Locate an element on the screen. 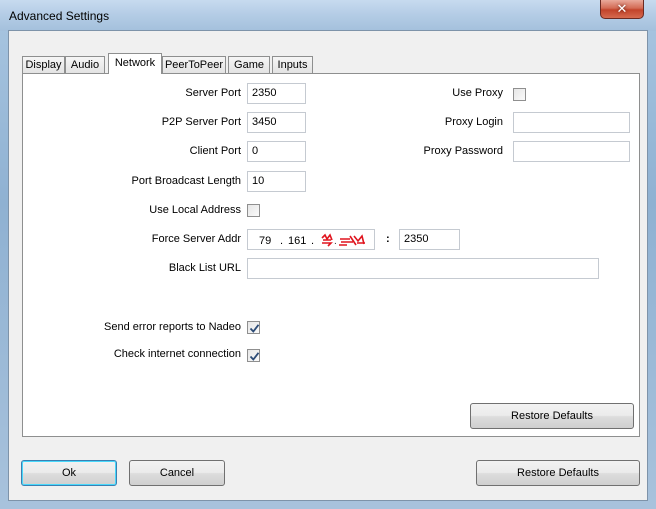 This screenshot has height=509, width=656. proxy-login-label: Proxy Login is located at coordinates (473, 122).